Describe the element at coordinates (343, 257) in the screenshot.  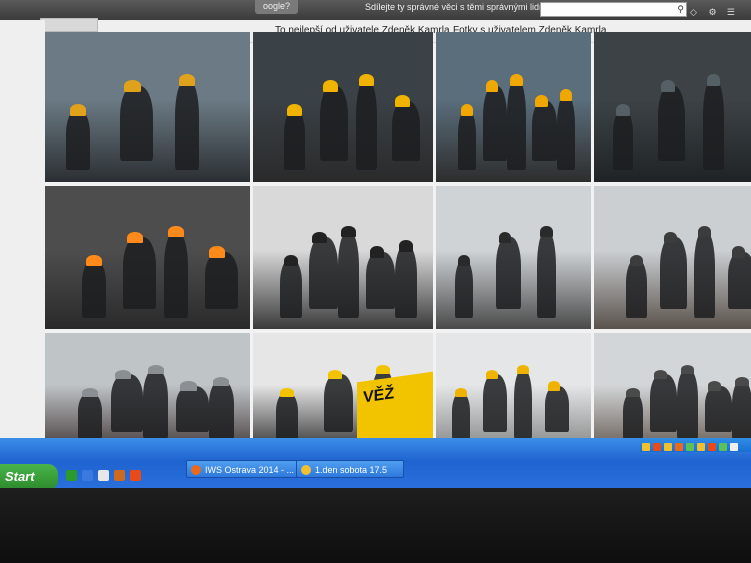
I see `photo-people-tower-view` at that location.